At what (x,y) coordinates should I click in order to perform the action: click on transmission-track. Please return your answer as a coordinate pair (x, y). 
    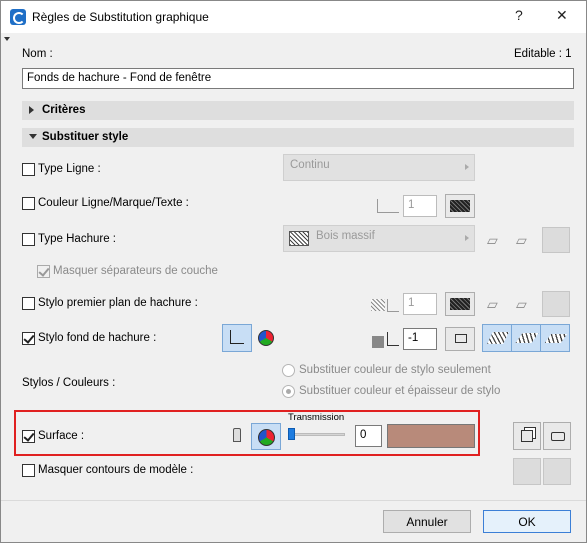
    Looking at the image, I should click on (318, 434).